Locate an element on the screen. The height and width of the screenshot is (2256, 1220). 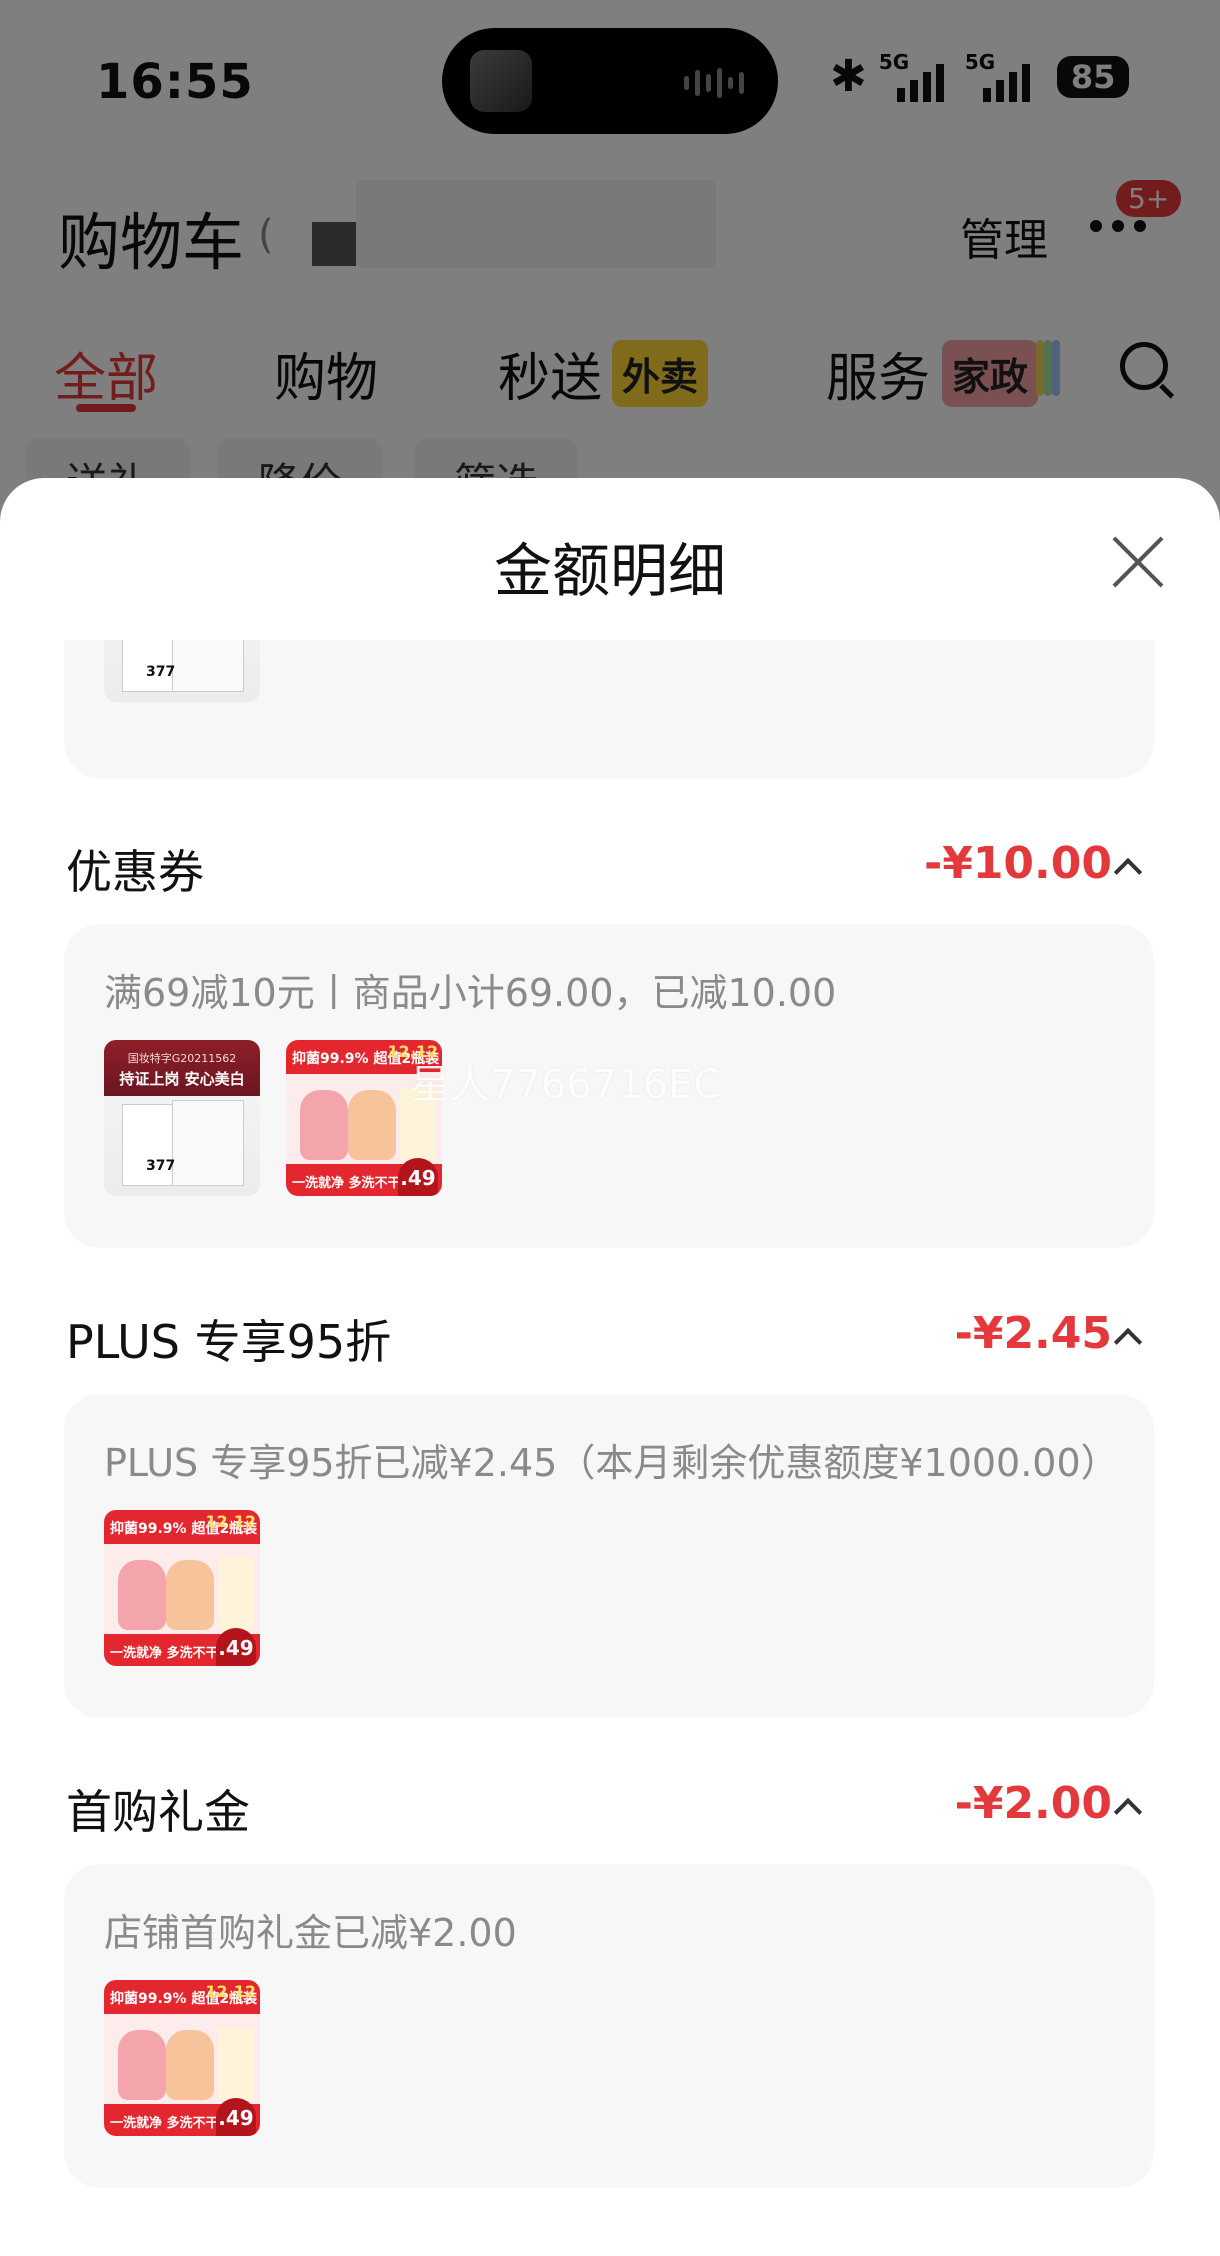
product-text: 国妆特字G20211562 is located at coordinates (182, 1058).